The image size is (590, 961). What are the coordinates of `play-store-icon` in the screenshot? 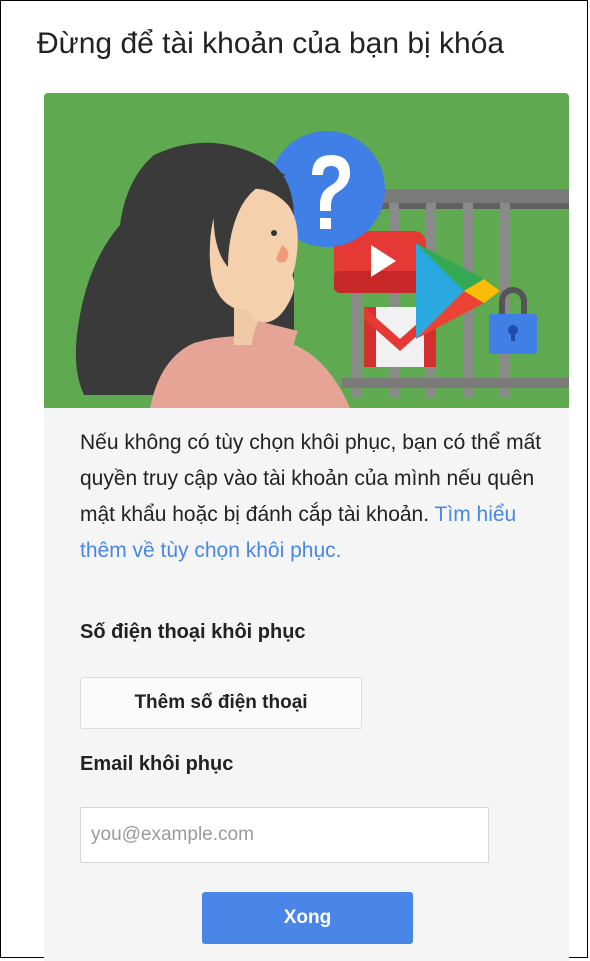 It's located at (458, 291).